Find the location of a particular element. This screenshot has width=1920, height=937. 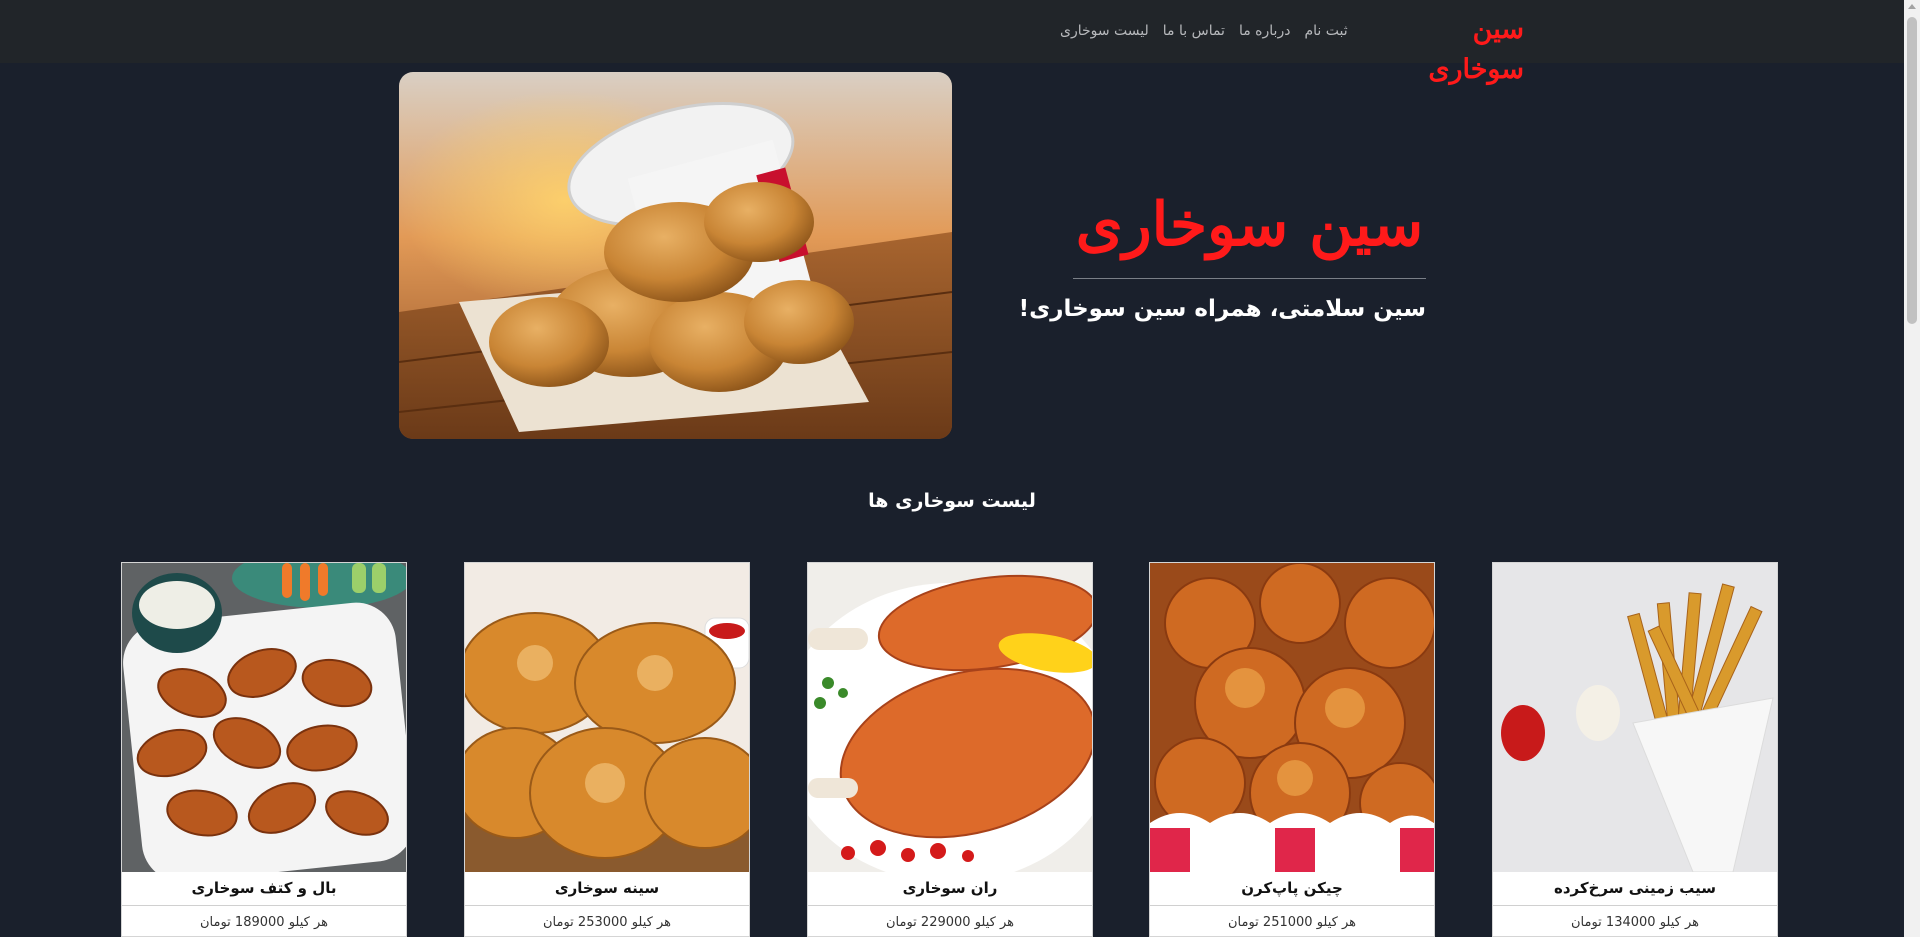

nav-link-contact: تماس با ما is located at coordinates (1194, 31).